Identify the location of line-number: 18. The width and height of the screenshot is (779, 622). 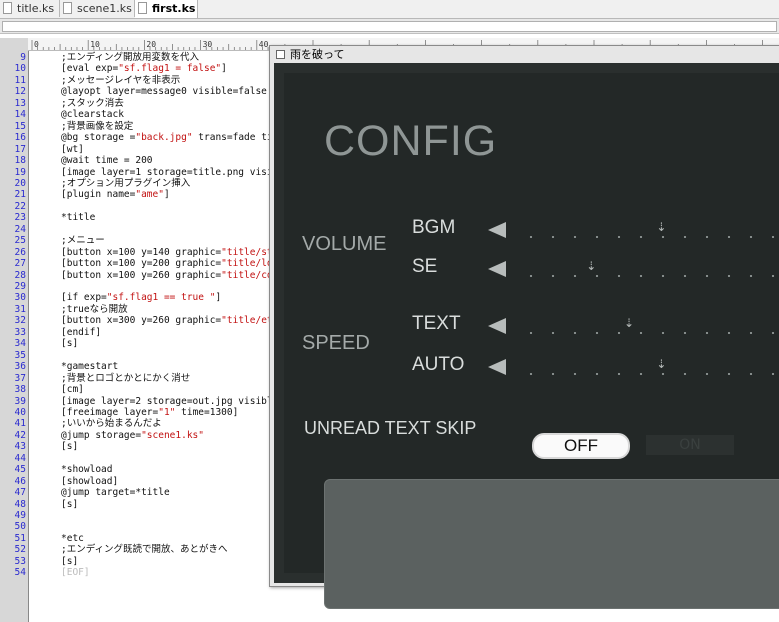
(20, 161).